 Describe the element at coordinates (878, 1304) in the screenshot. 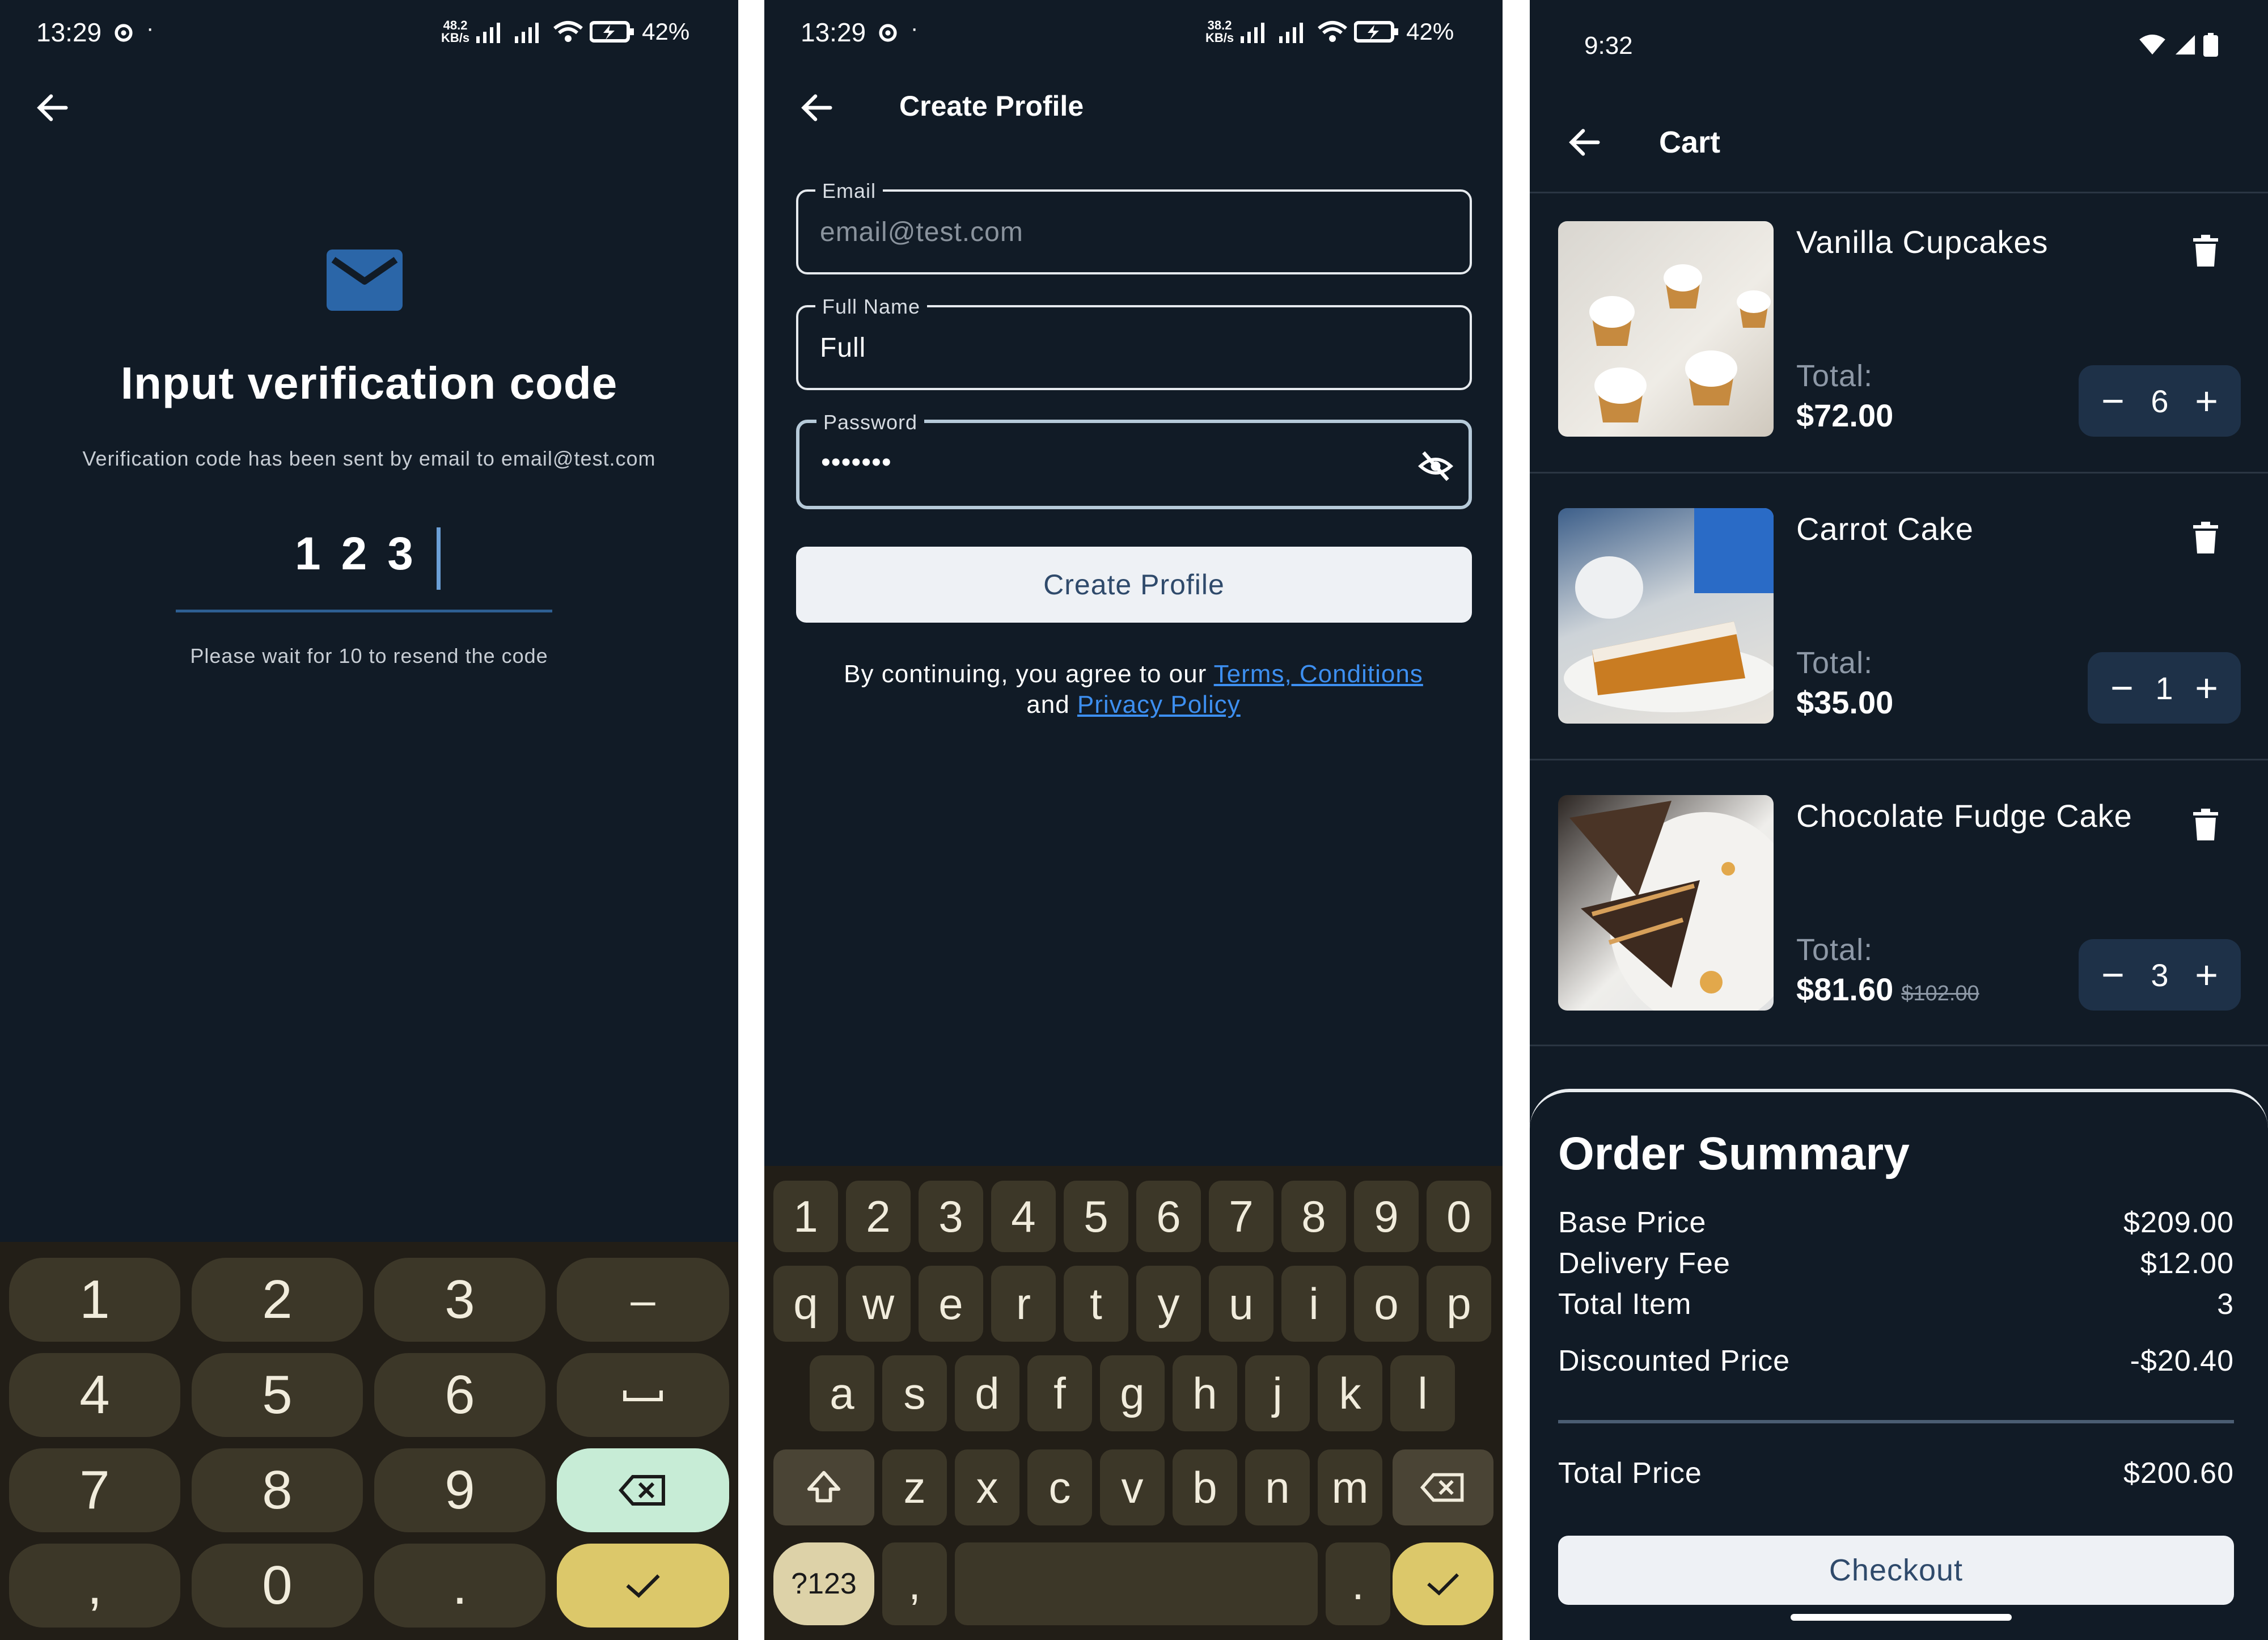

I see `key-w: w` at that location.